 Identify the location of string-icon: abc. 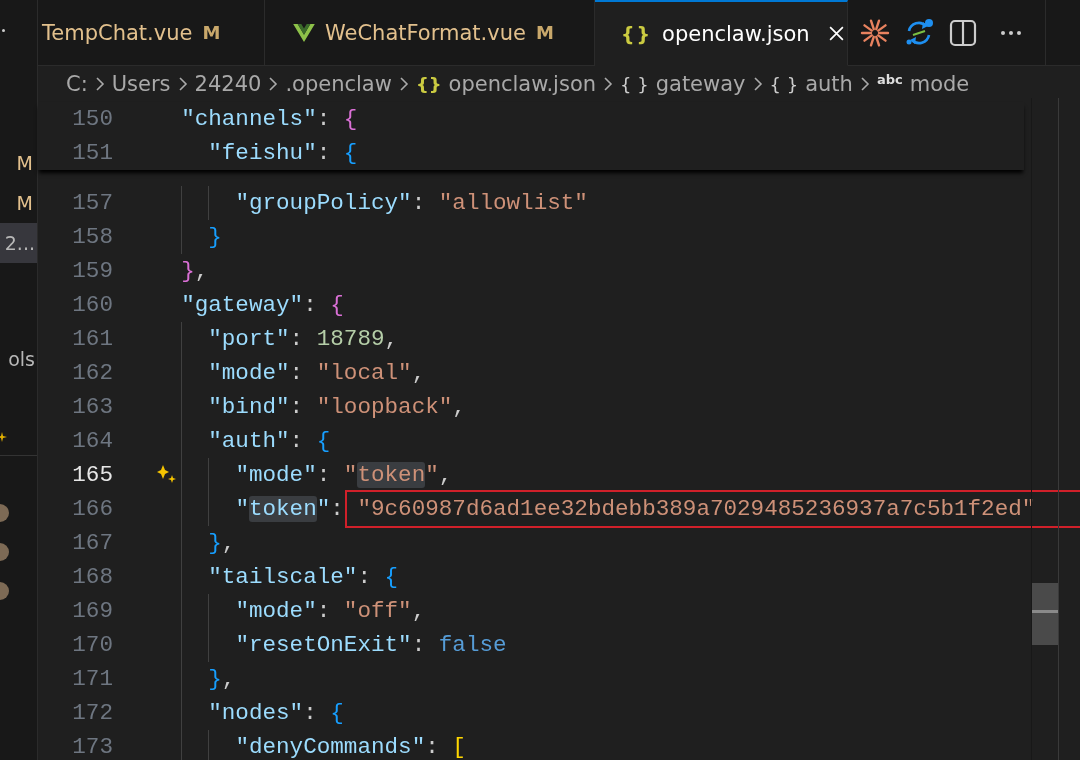
(889, 79).